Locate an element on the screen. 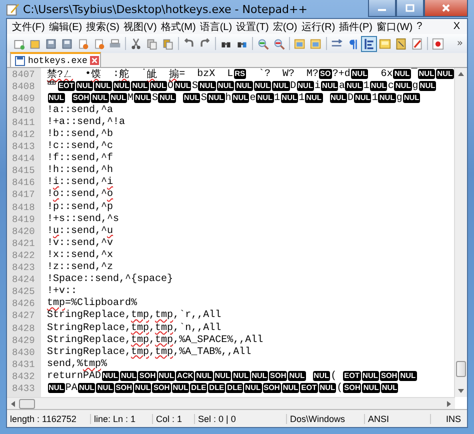  toolbar-overflow-button: » is located at coordinates (459, 43).